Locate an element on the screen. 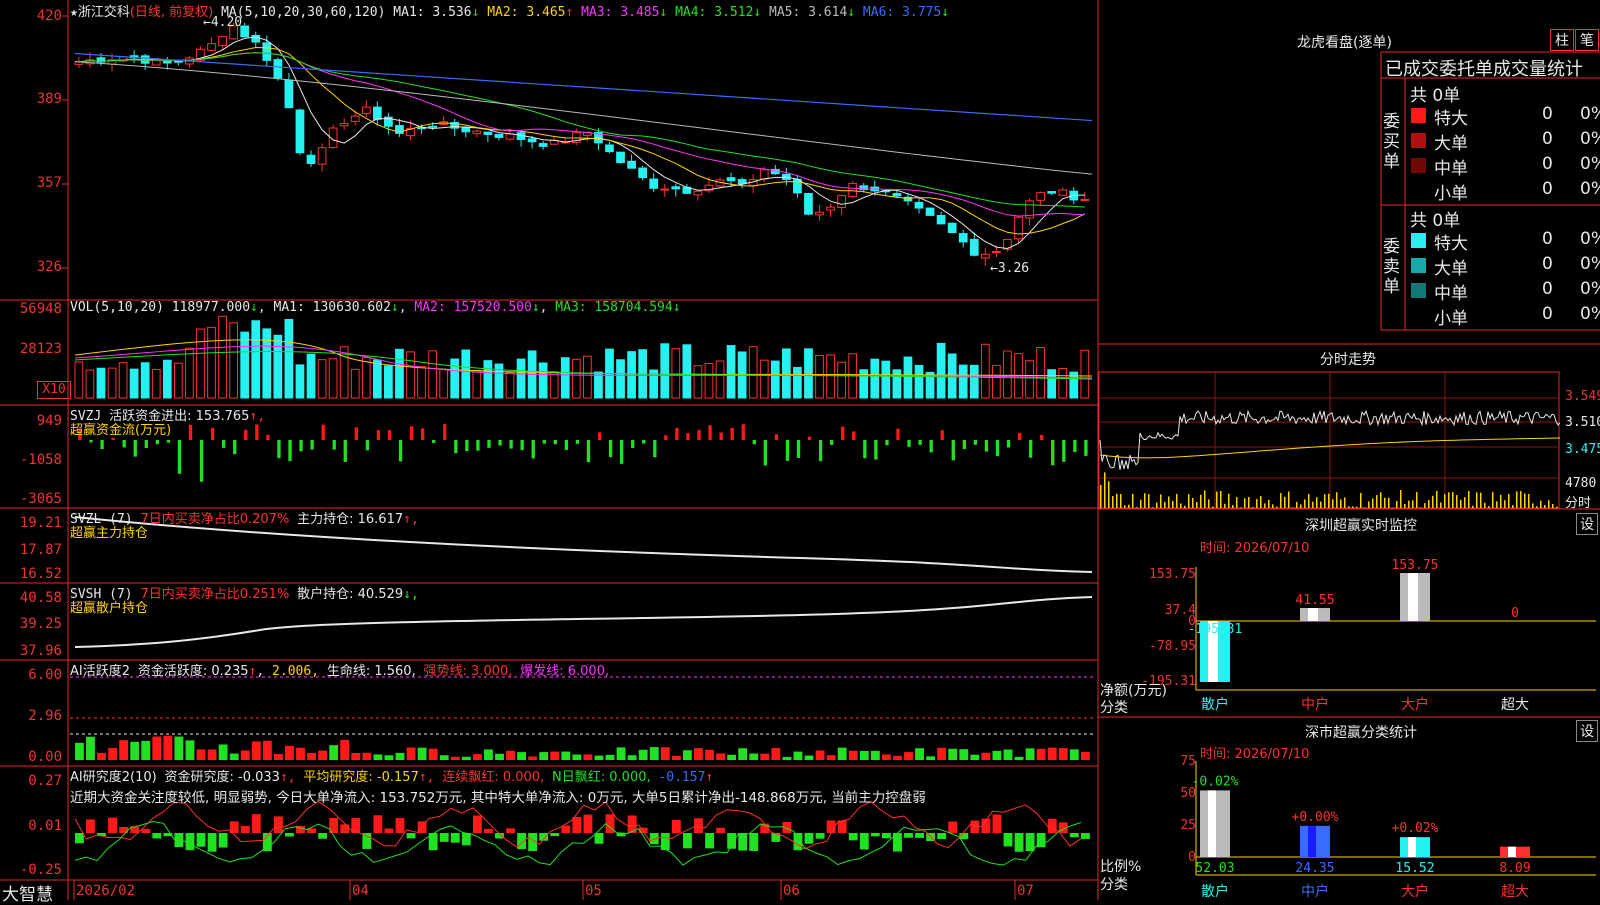 This screenshot has height=905, width=1600. sz-class-category: 散户 is located at coordinates (1215, 891).